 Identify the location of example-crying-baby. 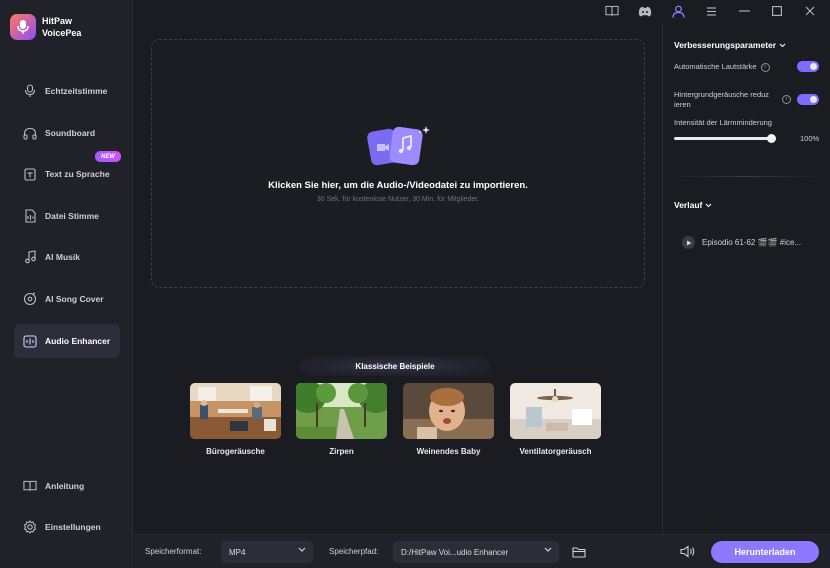
(448, 411).